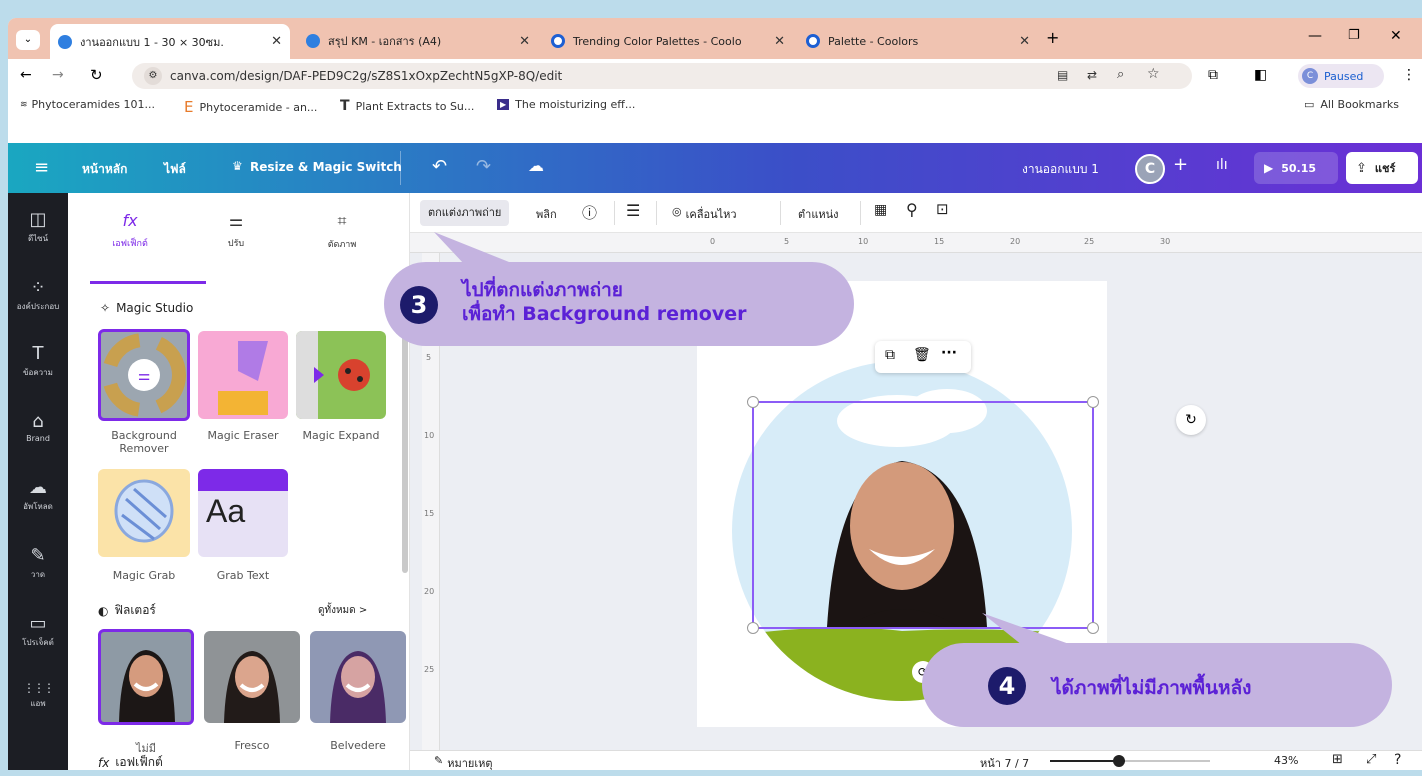 Image resolution: width=1422 pixels, height=776 pixels. What do you see at coordinates (912, 209) in the screenshot?
I see `copy-style-icon: ⚲` at bounding box center [912, 209].